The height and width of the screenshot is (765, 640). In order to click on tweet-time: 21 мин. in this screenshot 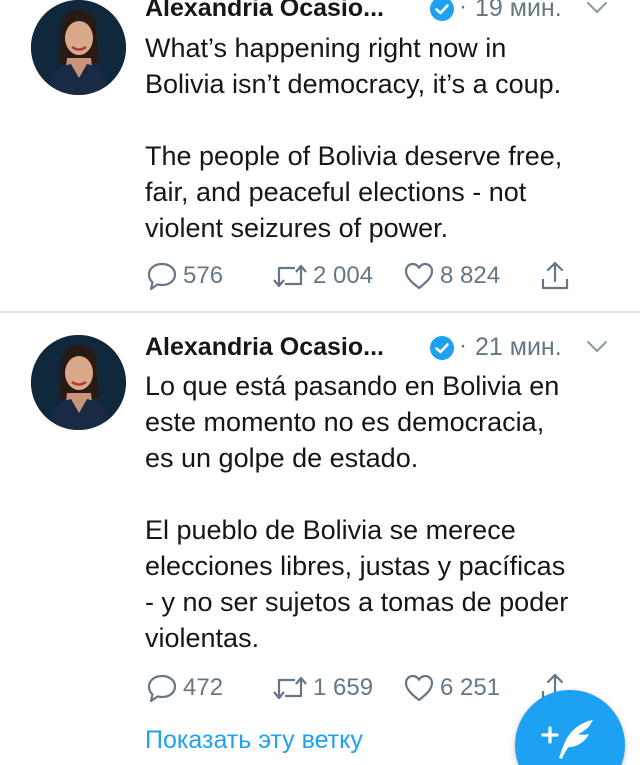, I will do `click(518, 347)`.